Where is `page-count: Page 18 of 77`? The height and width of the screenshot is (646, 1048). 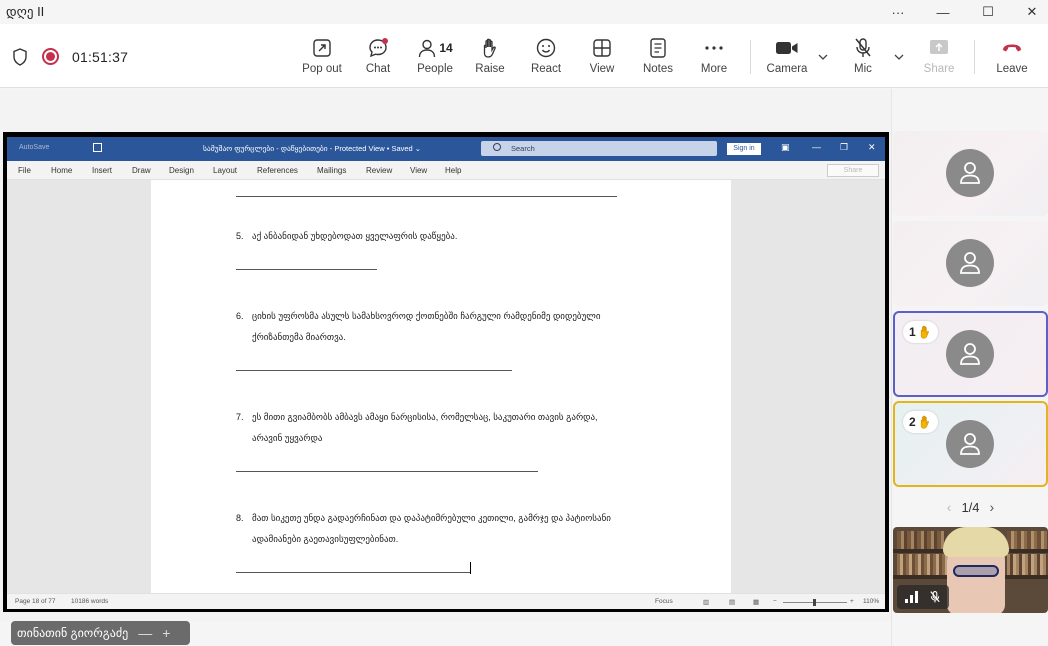
page-count: Page 18 of 77 is located at coordinates (35, 601).